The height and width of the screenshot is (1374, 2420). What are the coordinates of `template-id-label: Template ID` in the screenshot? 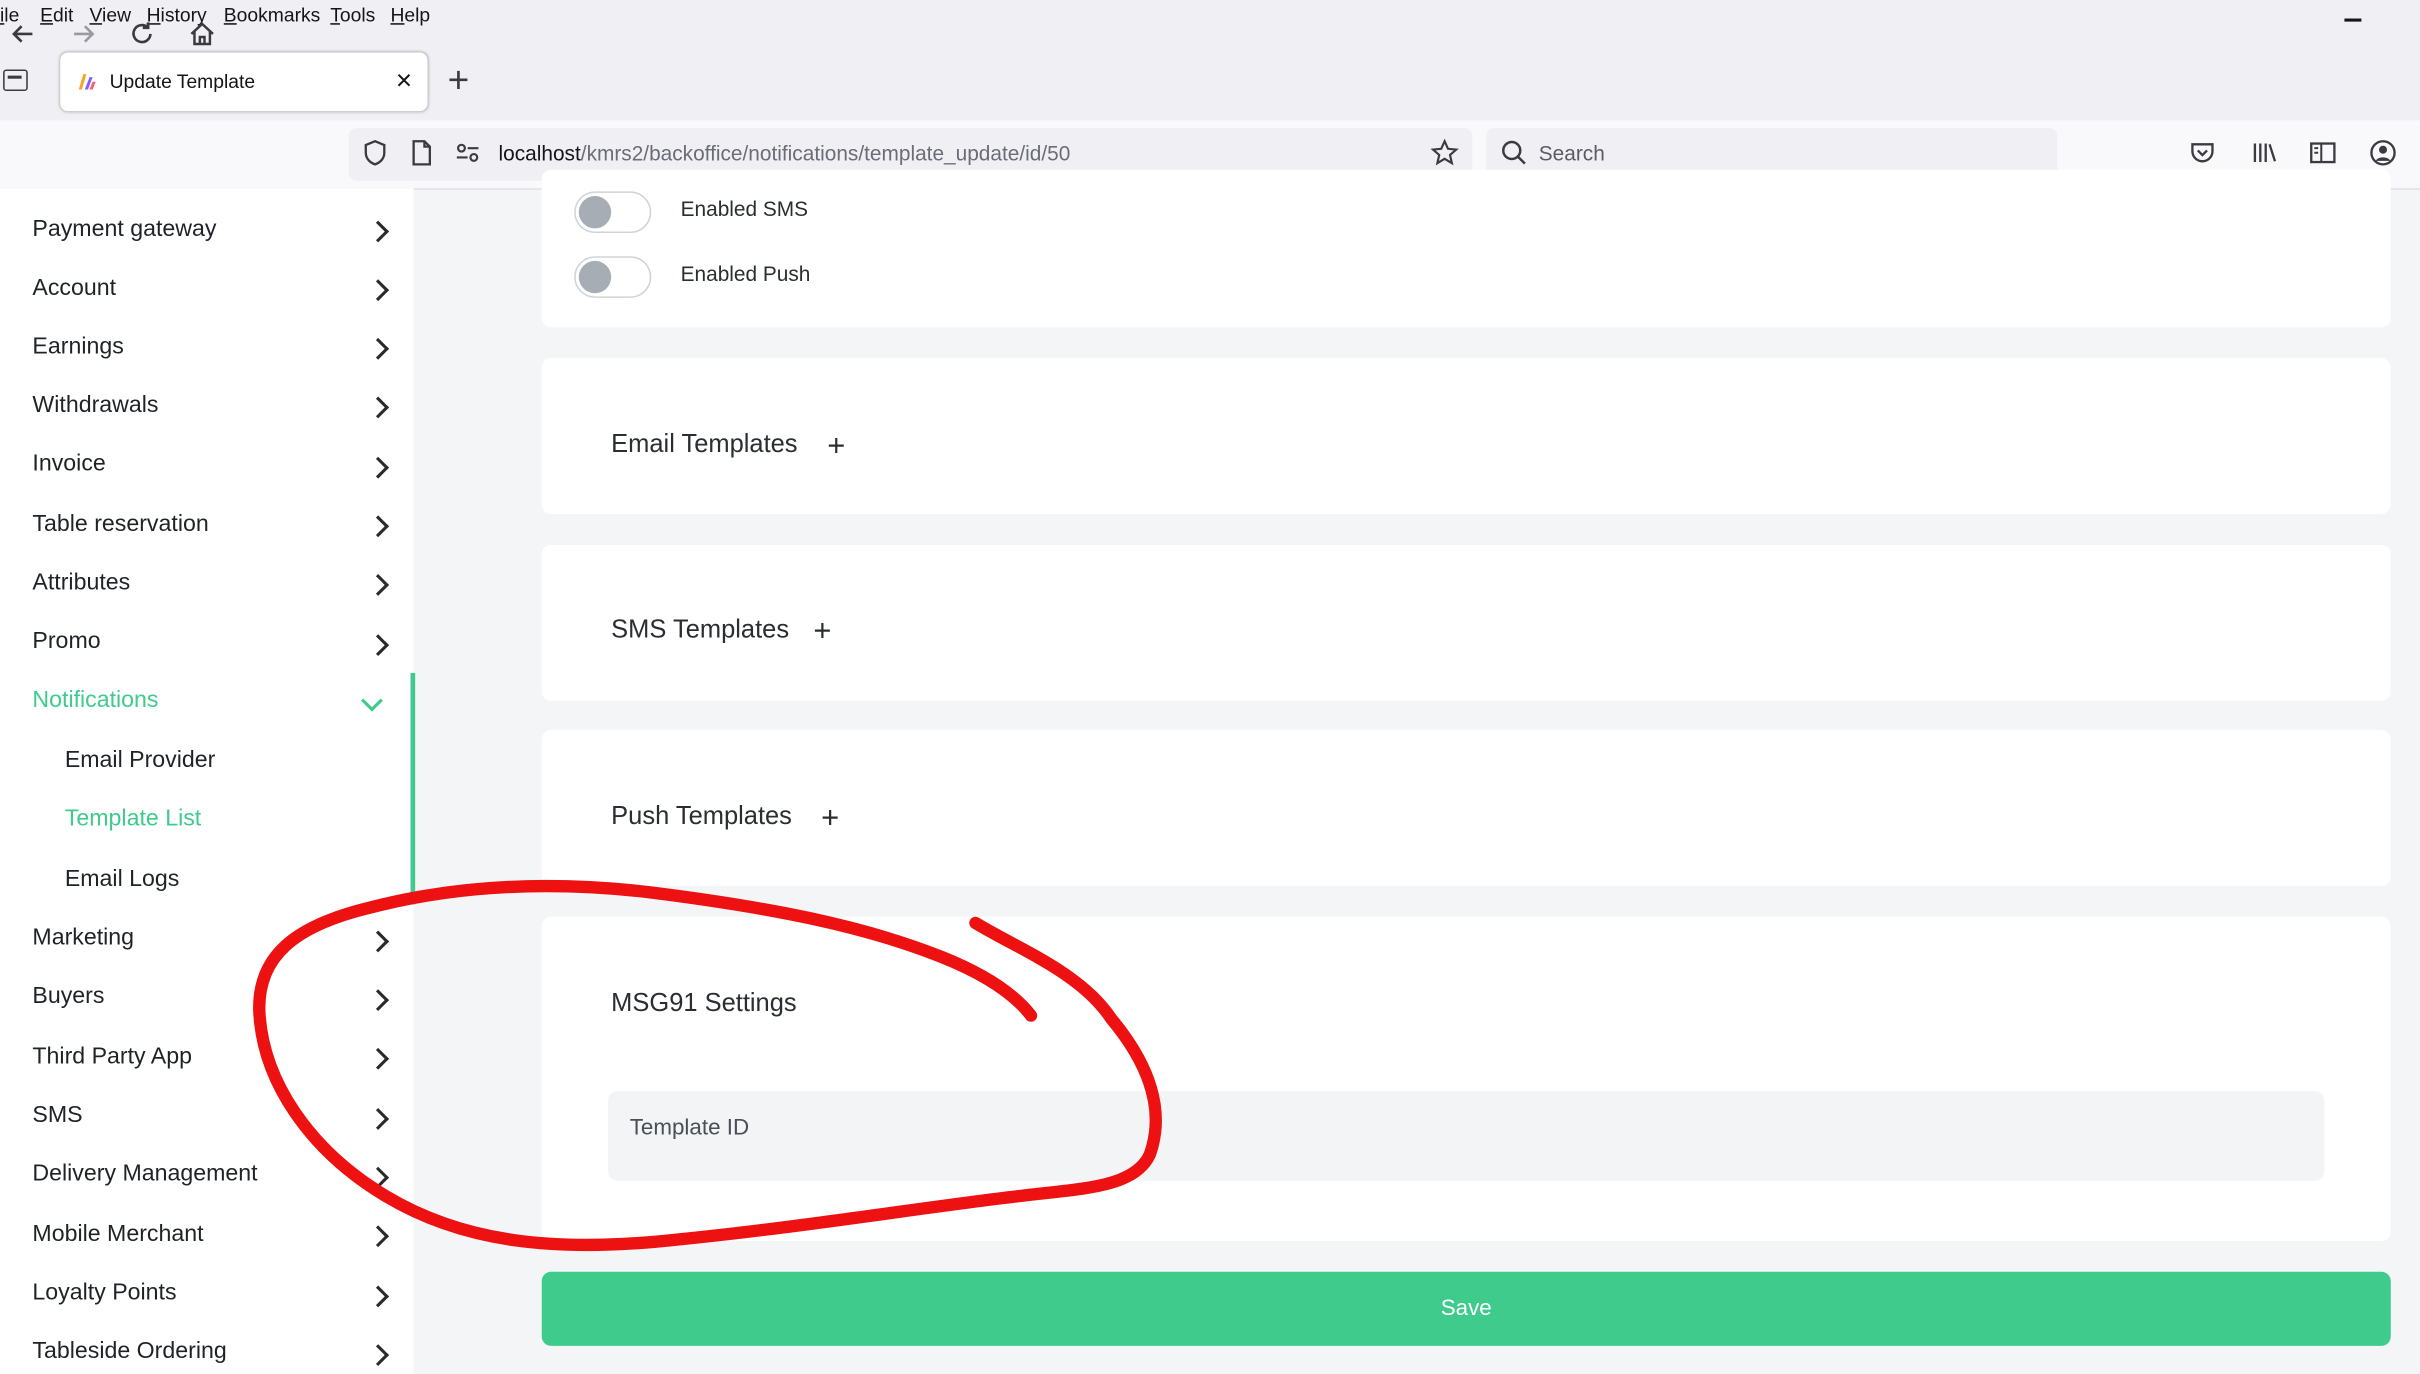 It's located at (689, 1128).